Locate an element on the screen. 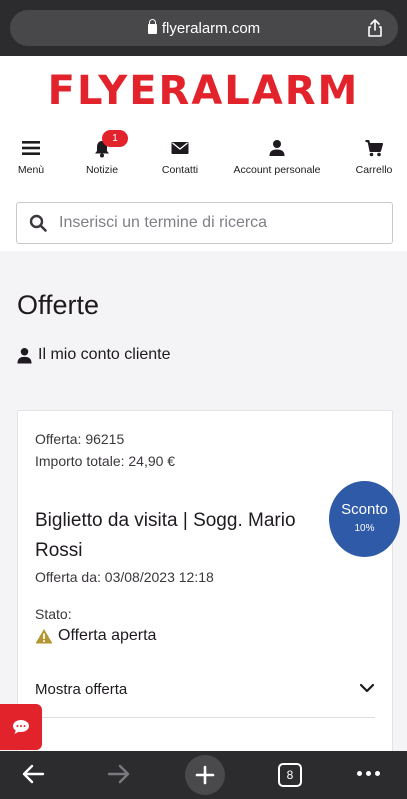 The image size is (407, 799). search-input is located at coordinates (214, 223).